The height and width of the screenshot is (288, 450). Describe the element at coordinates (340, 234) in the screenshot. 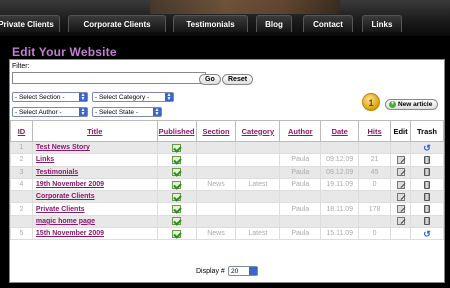

I see `row-date: 15.11.09` at that location.